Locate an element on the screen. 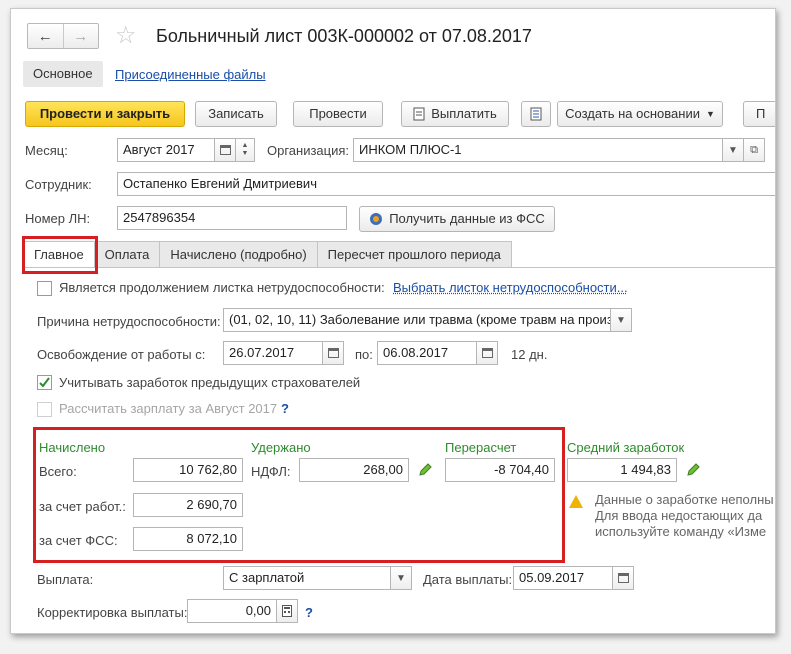 This screenshot has width=791, height=654. general-tab-highlight is located at coordinates (60, 255).